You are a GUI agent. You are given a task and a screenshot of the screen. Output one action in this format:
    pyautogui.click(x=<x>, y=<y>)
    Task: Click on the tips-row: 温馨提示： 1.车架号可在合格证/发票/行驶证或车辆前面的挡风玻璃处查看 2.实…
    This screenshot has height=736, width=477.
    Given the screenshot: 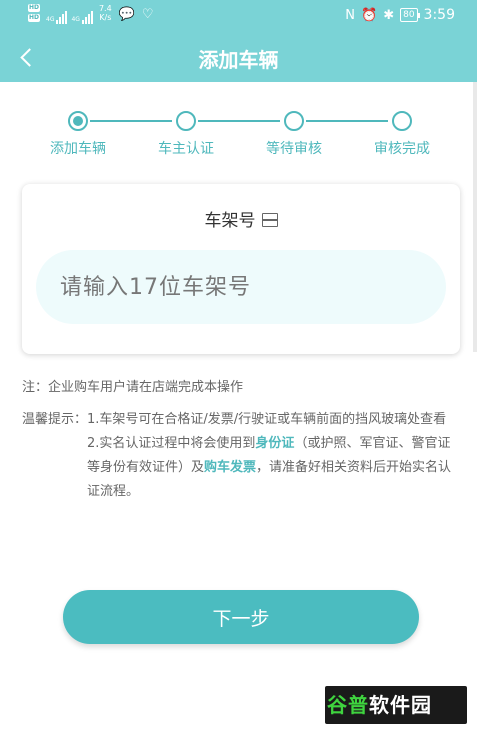 What is the action you would take?
    pyautogui.click(x=237, y=456)
    